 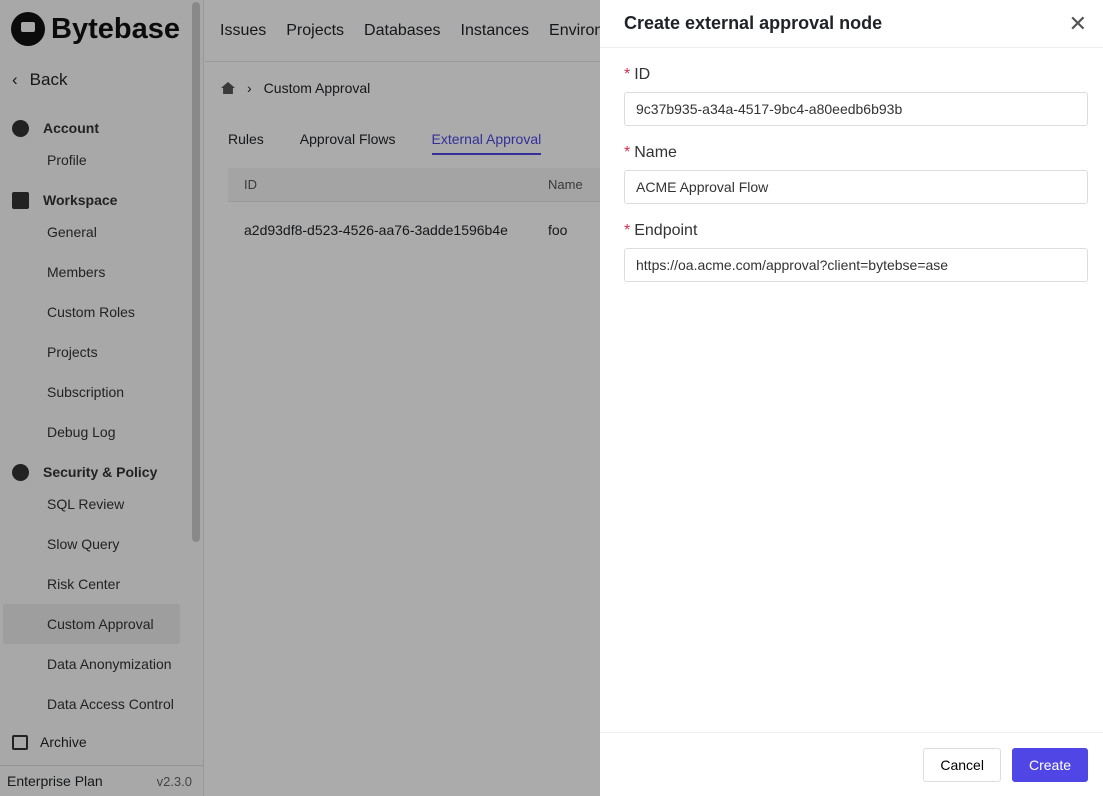 I want to click on drawer-footer: Cancel Create, so click(x=851, y=764).